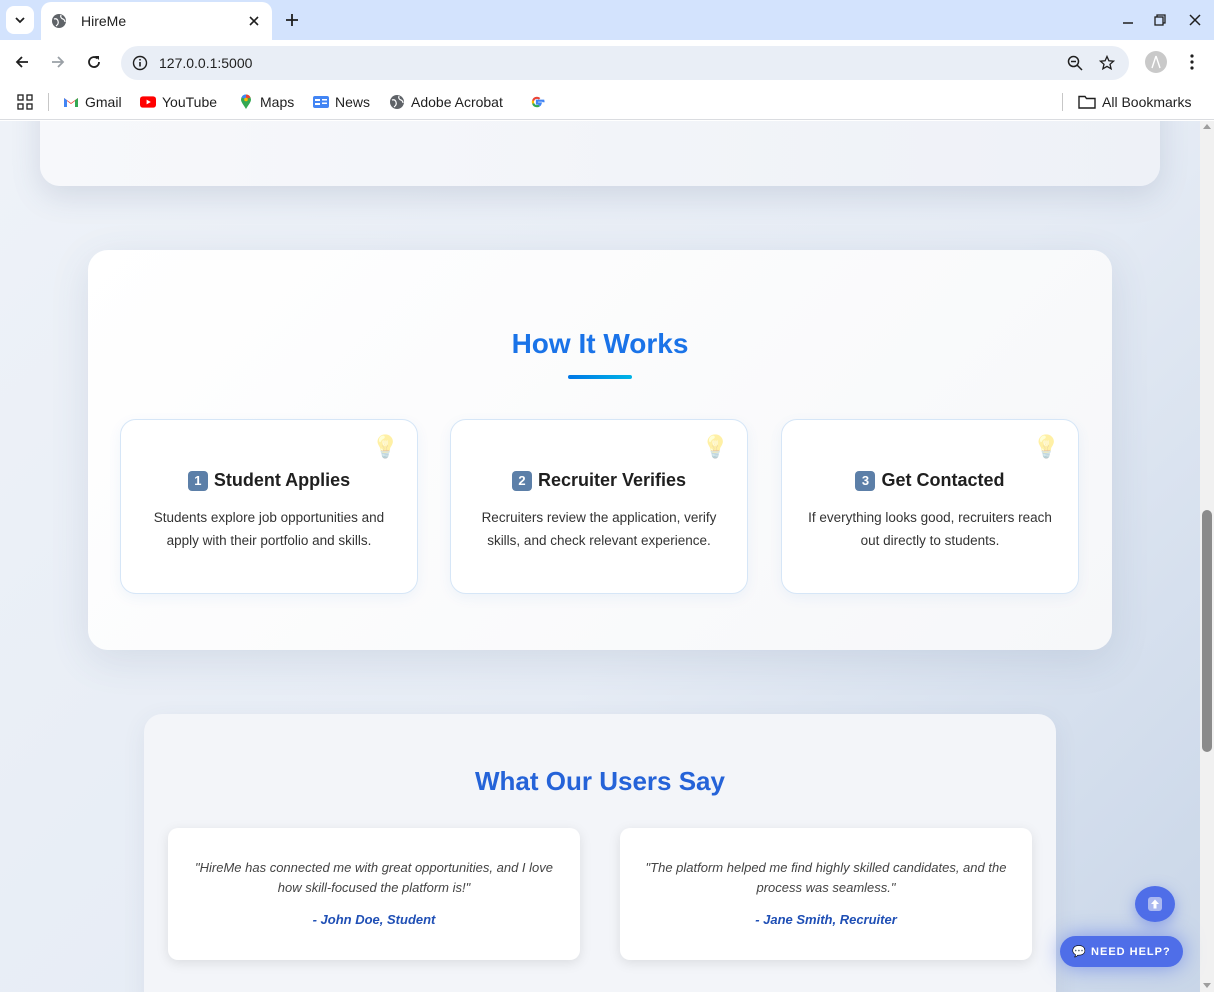  I want to click on chevron-down-icon, so click(20, 20).